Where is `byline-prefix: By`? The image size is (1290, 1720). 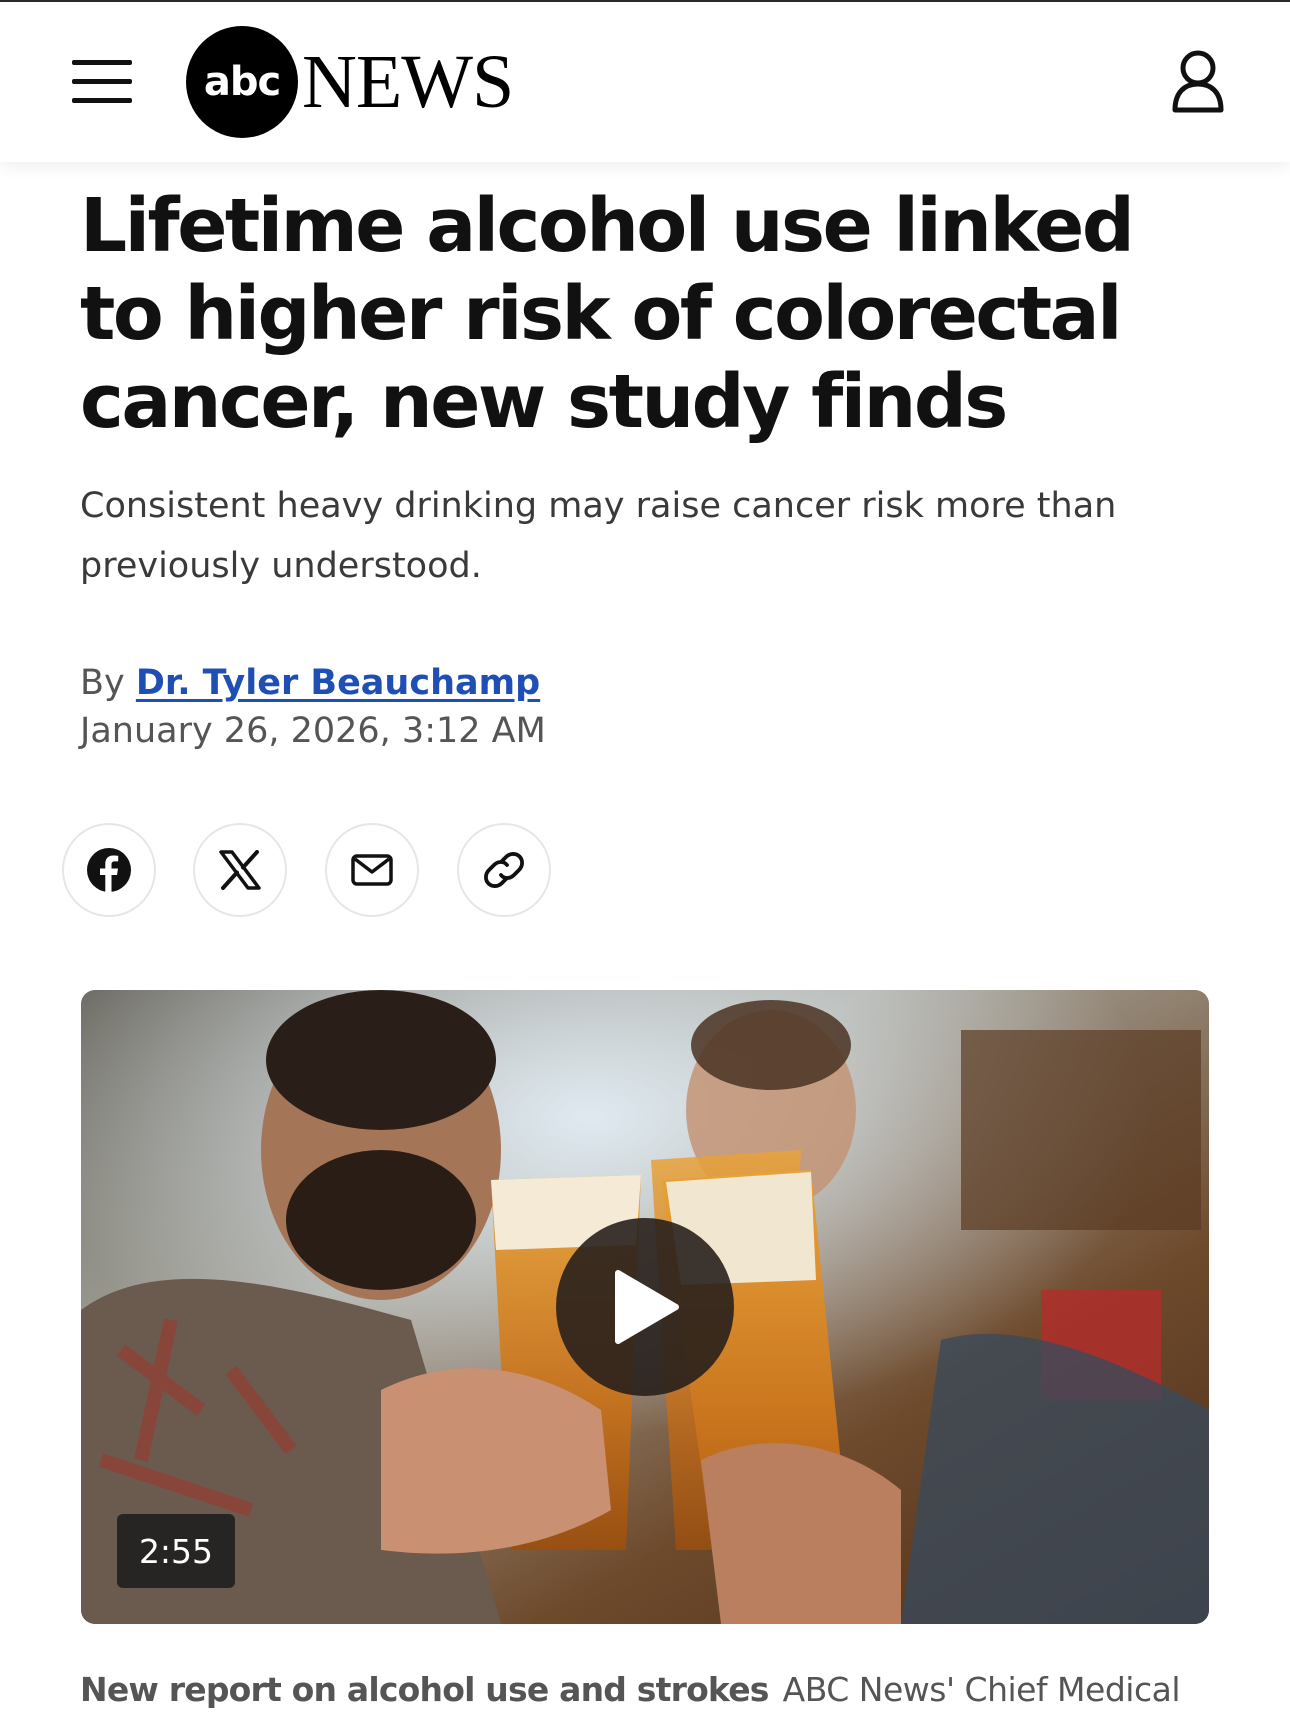
byline-prefix: By is located at coordinates (102, 683).